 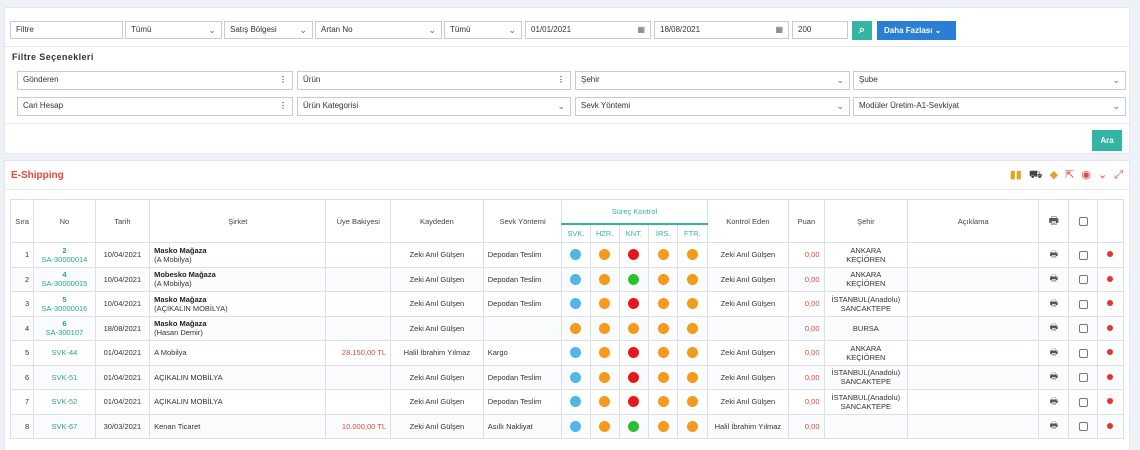 I want to click on col-header-note: Açıklama, so click(x=973, y=221).